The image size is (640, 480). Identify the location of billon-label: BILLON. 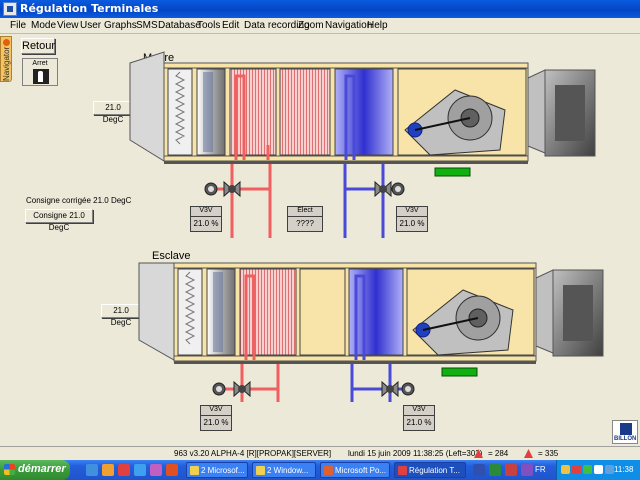
(625, 439).